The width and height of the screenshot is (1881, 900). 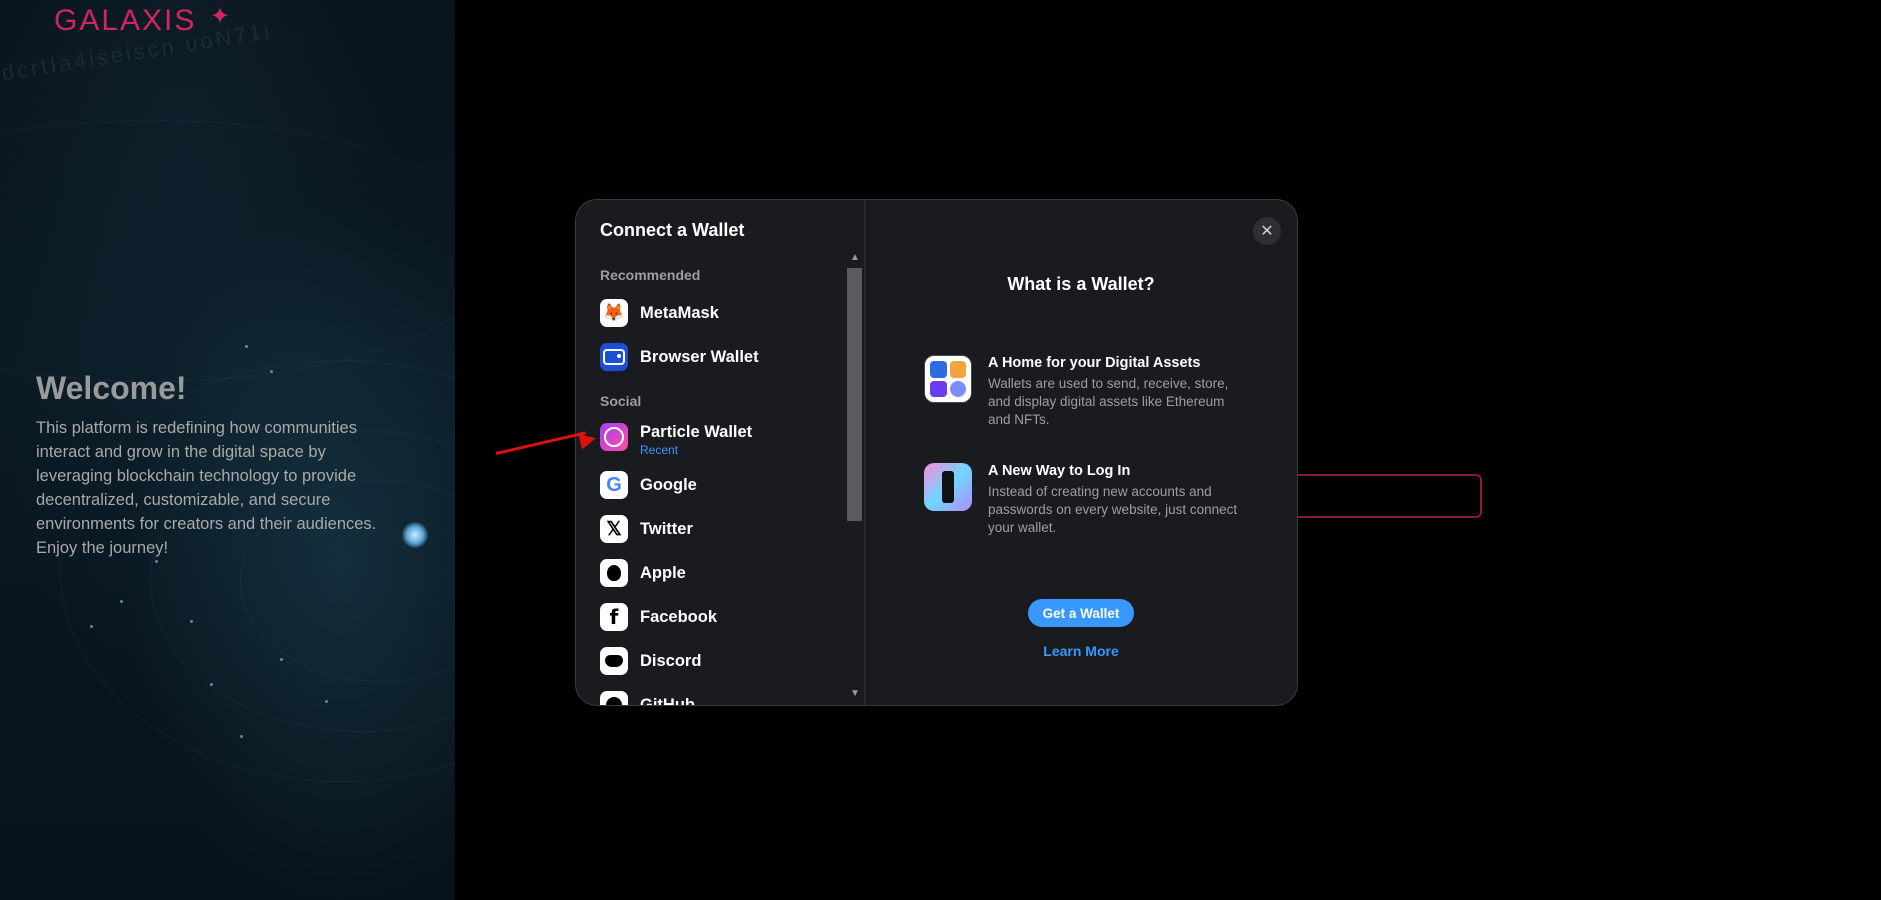 I want to click on key-login-icon, so click(x=948, y=487).